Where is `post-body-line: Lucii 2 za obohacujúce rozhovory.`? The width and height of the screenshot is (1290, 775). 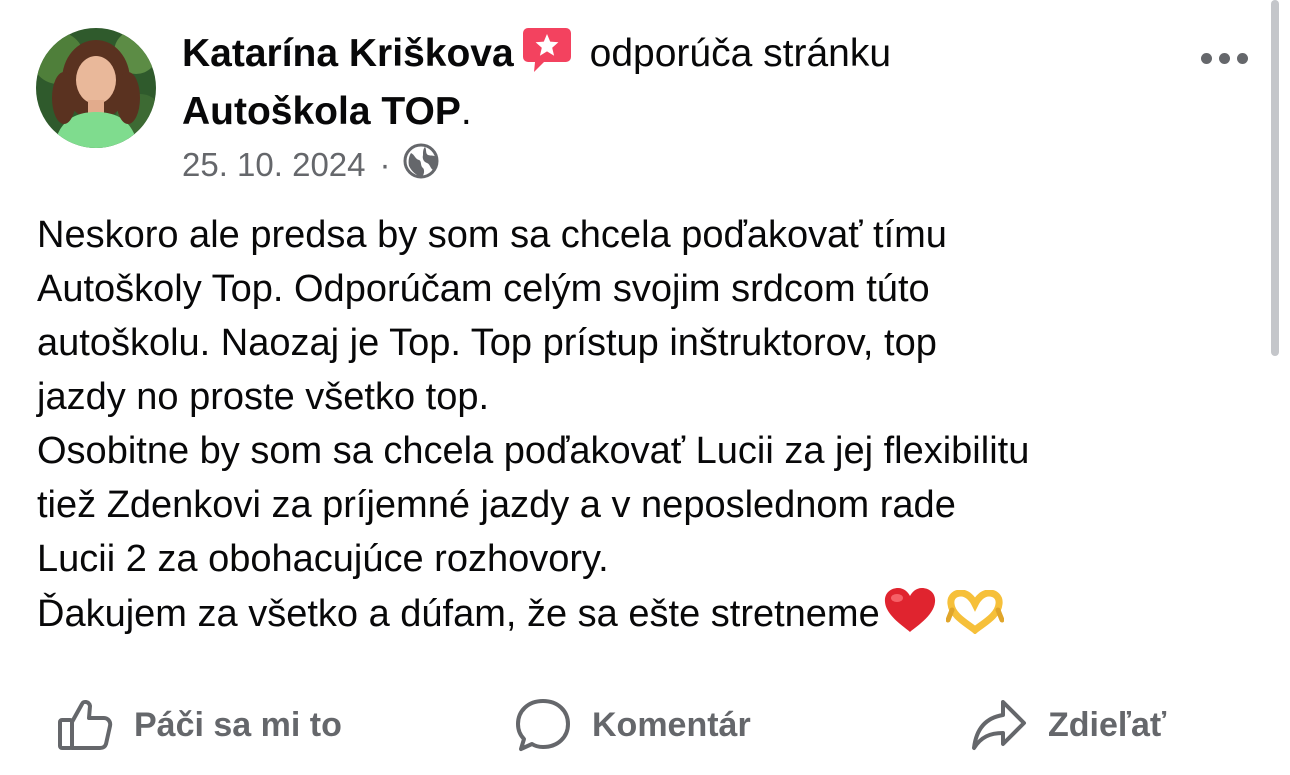 post-body-line: Lucii 2 za obohacujúce rozhovory. is located at coordinates (323, 559).